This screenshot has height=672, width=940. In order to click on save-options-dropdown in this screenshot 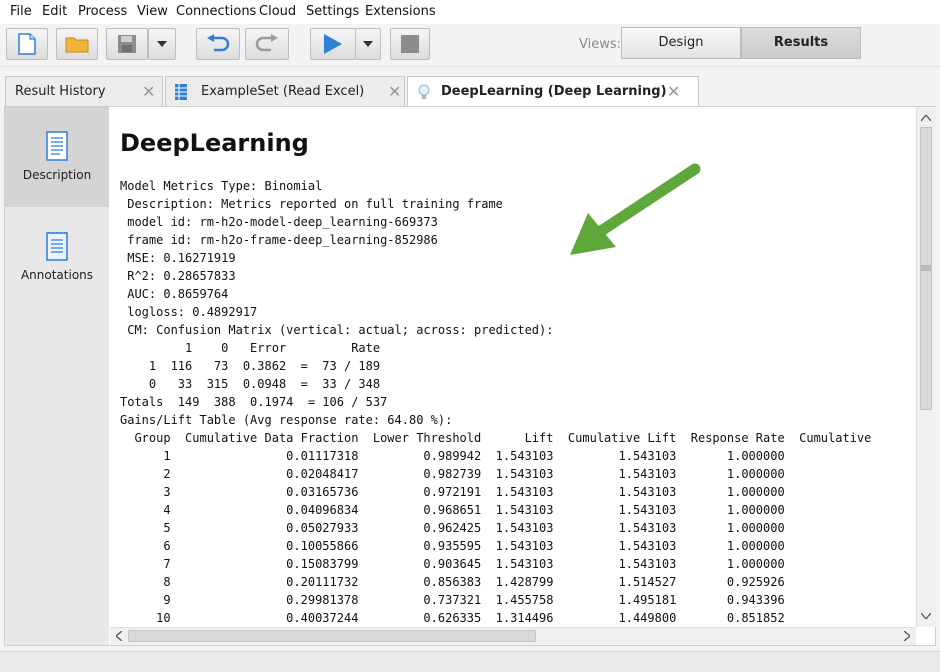, I will do `click(162, 44)`.